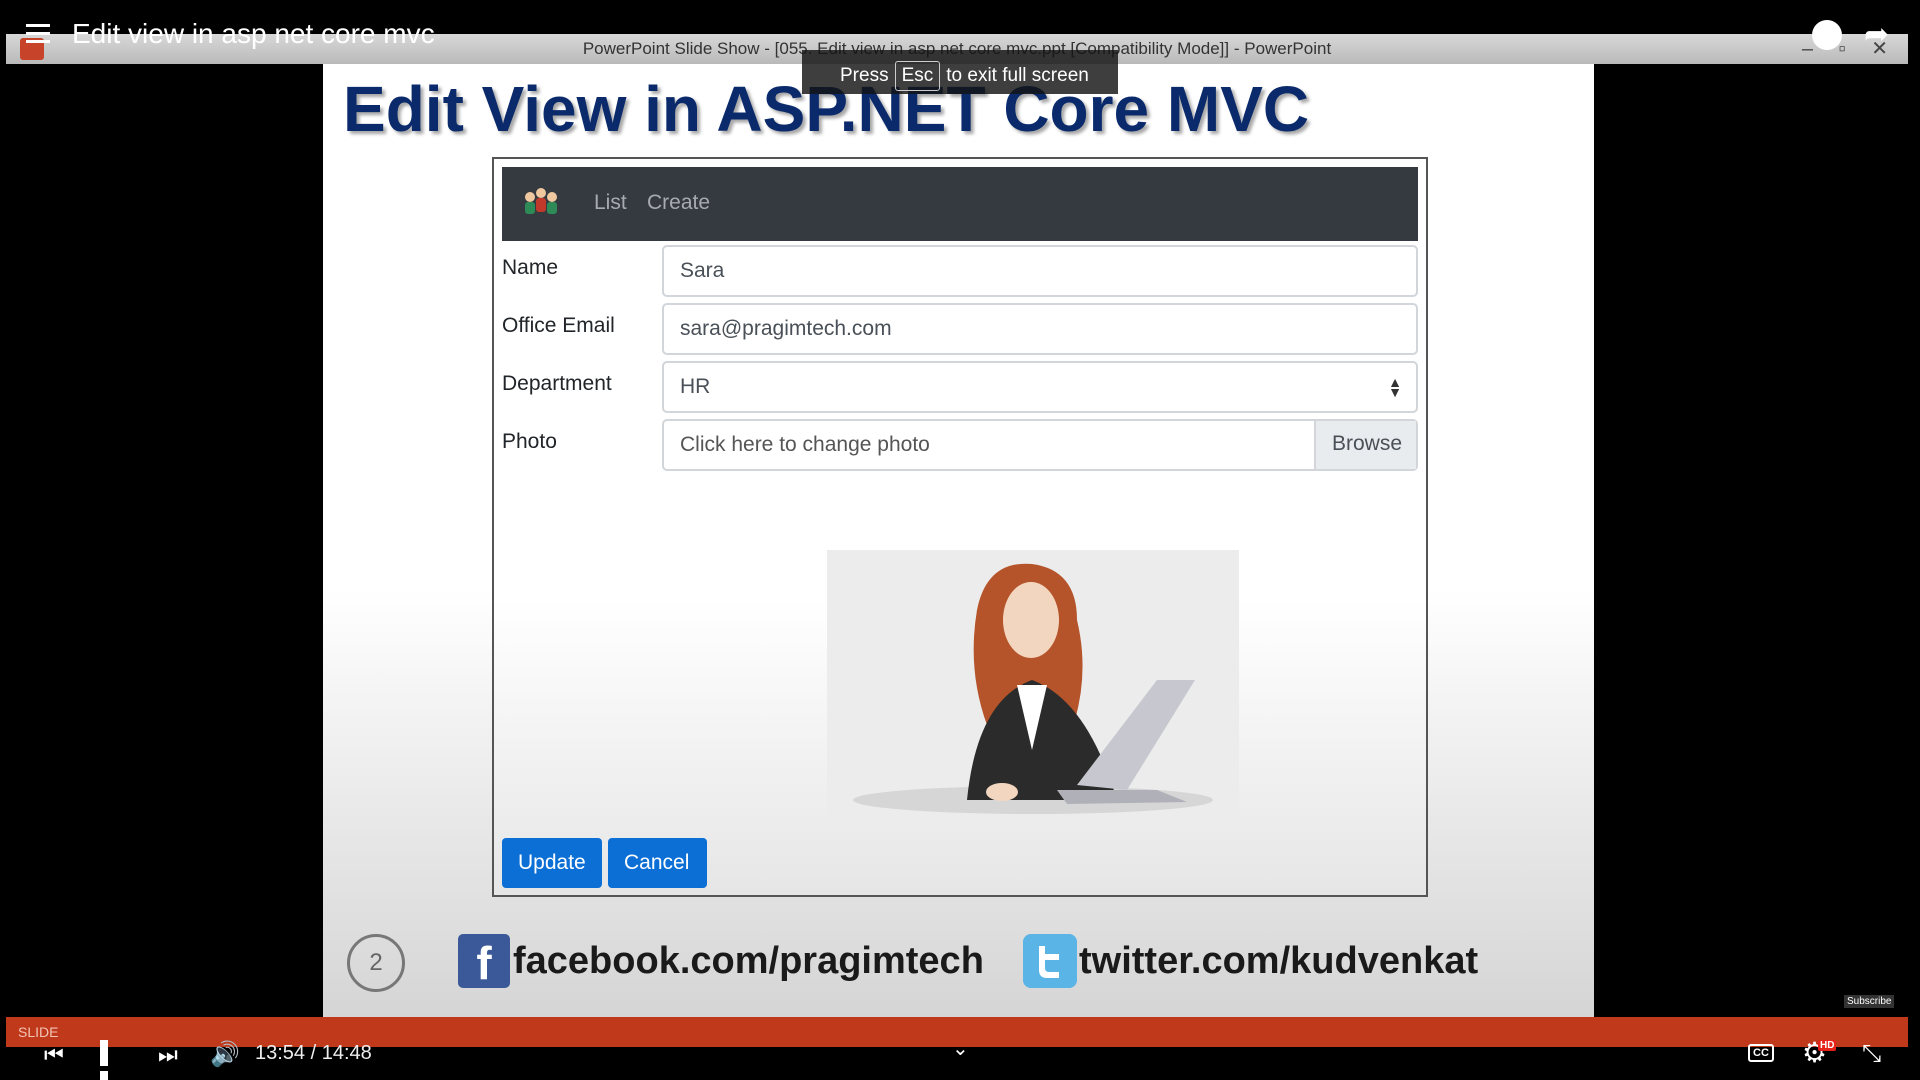 This screenshot has width=1920, height=1080. I want to click on next-video-icon: ⏭, so click(168, 1055).